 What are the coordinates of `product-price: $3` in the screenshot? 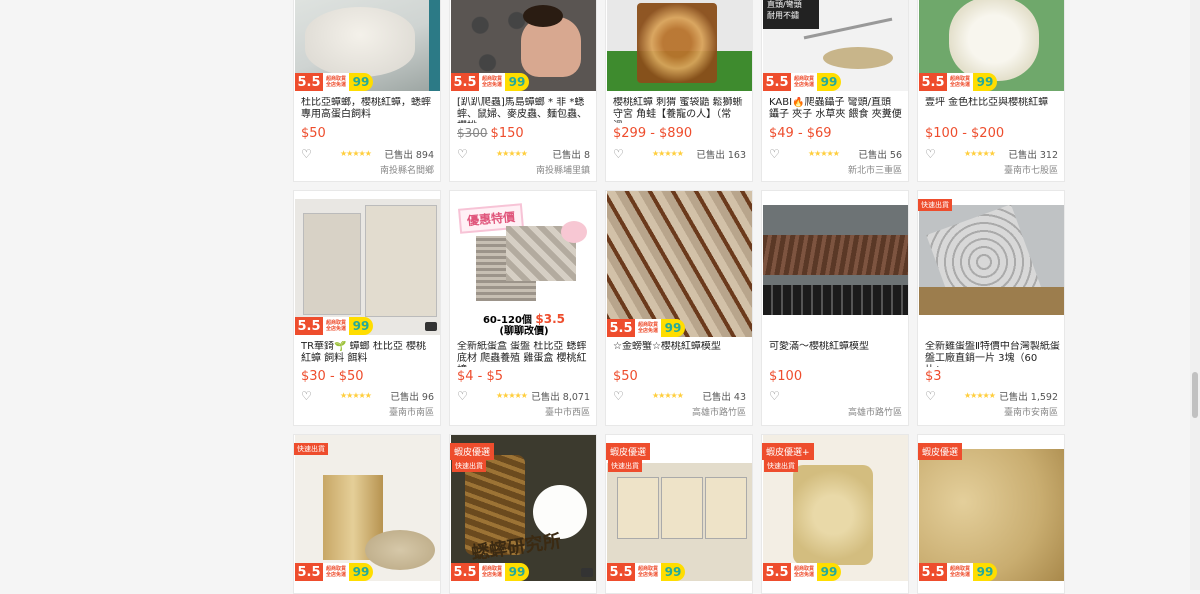 It's located at (933, 376).